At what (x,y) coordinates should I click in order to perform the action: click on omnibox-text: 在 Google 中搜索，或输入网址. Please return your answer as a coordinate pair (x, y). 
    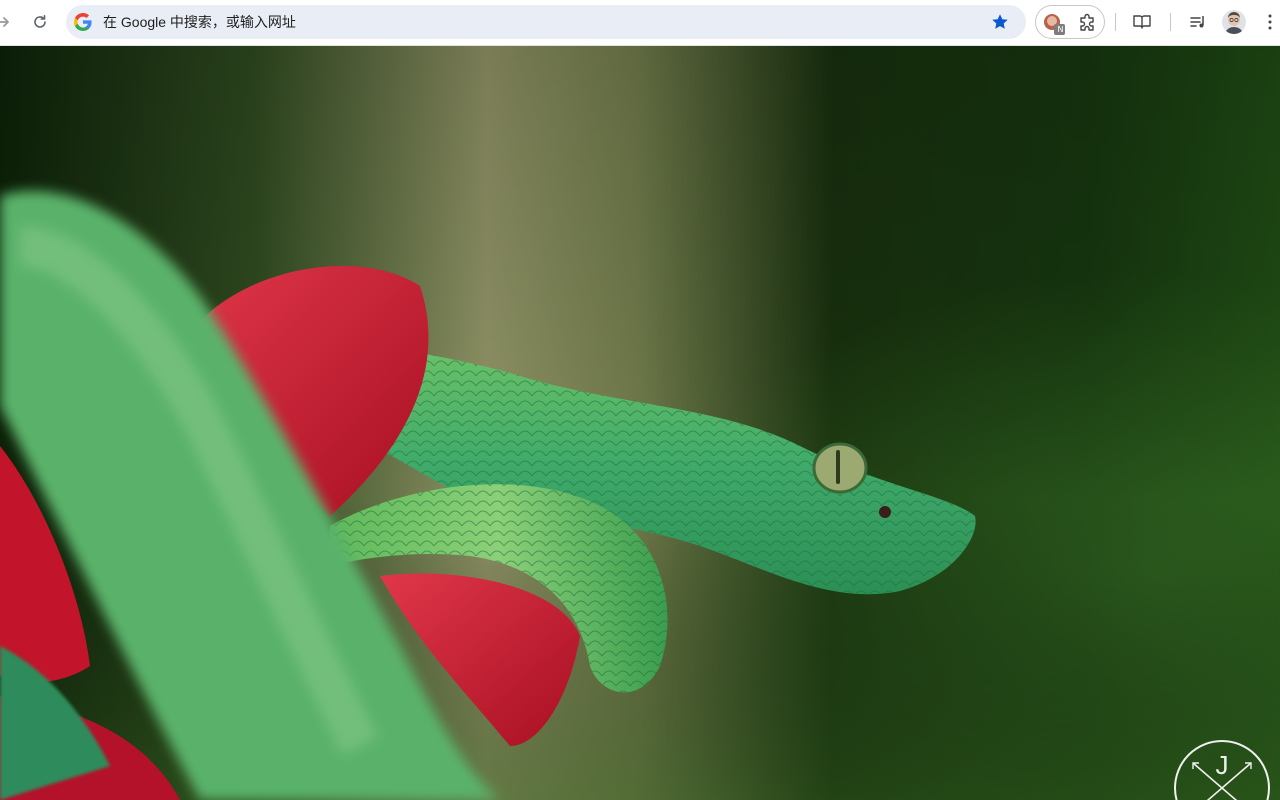
    Looking at the image, I should click on (199, 22).